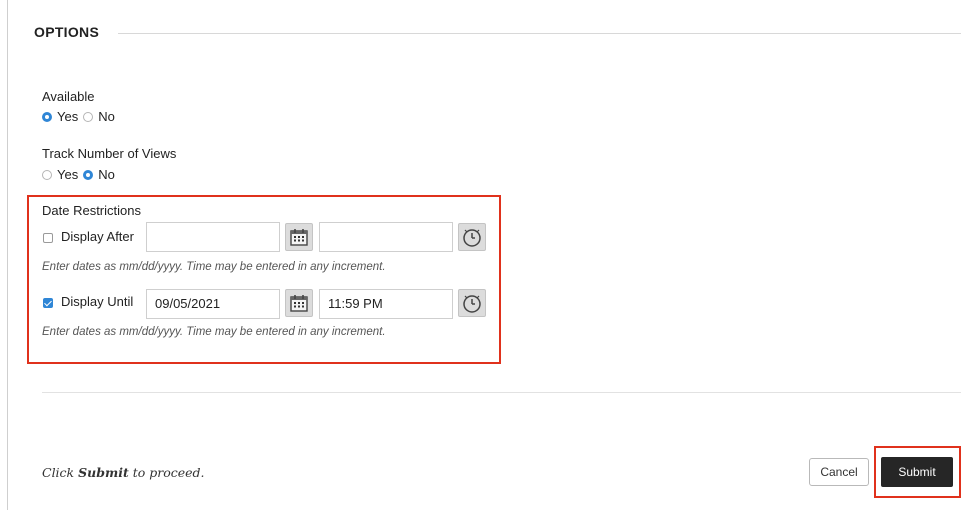 The height and width of the screenshot is (510, 961). What do you see at coordinates (213, 304) in the screenshot?
I see `display-until-date-input: 09/05/2021` at bounding box center [213, 304].